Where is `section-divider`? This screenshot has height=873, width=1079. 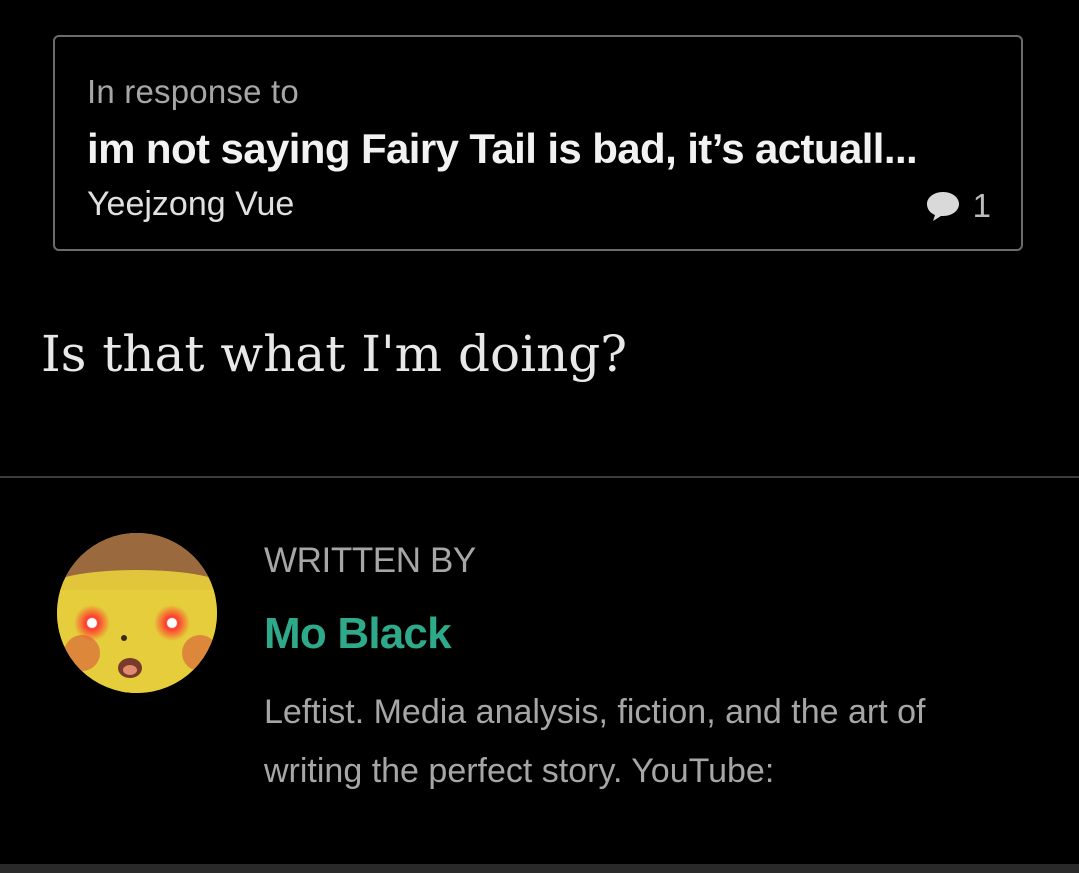
section-divider is located at coordinates (539, 477).